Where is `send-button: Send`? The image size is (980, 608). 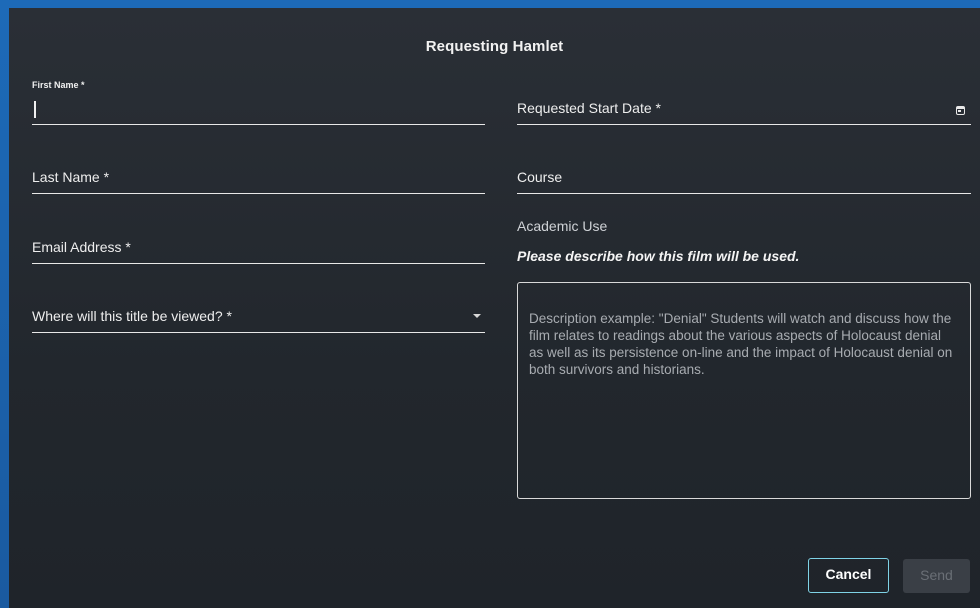 send-button: Send is located at coordinates (936, 576).